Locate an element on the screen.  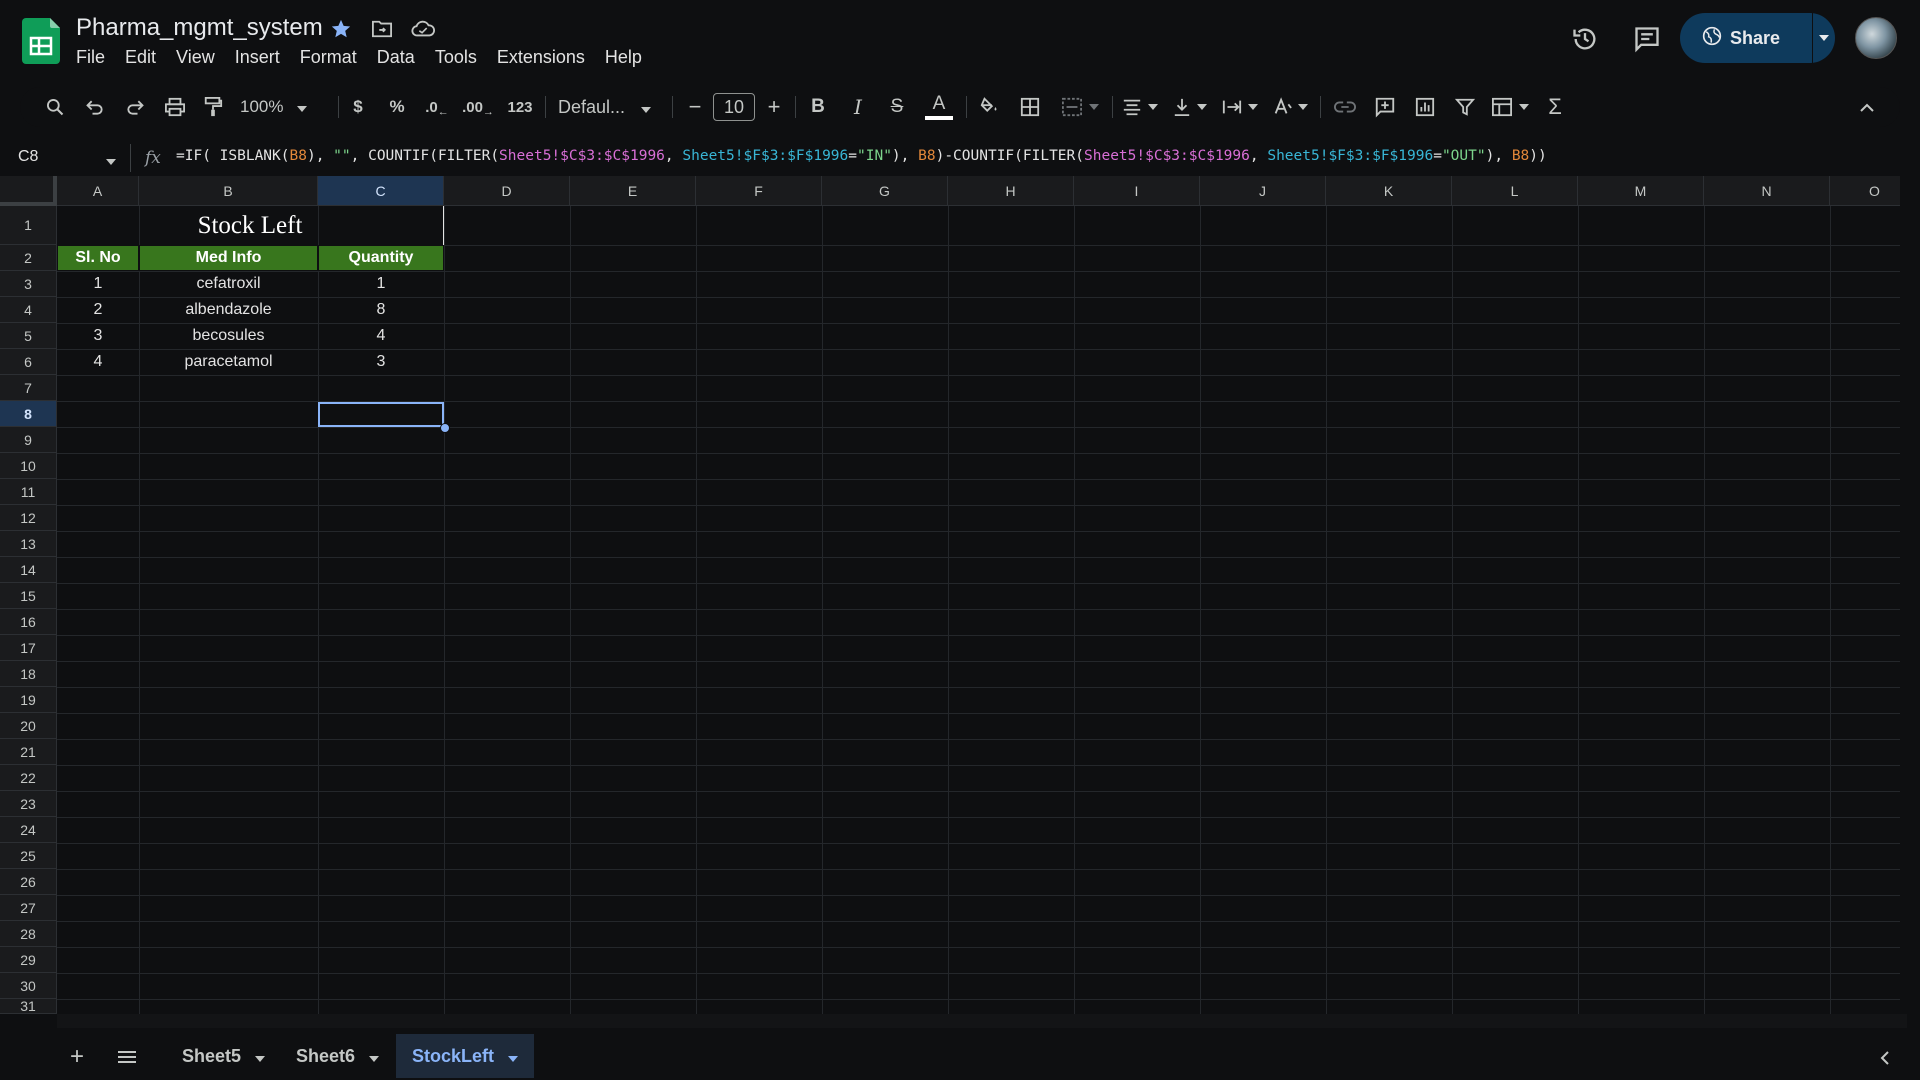
row-header-2: 2 is located at coordinates (28, 258).